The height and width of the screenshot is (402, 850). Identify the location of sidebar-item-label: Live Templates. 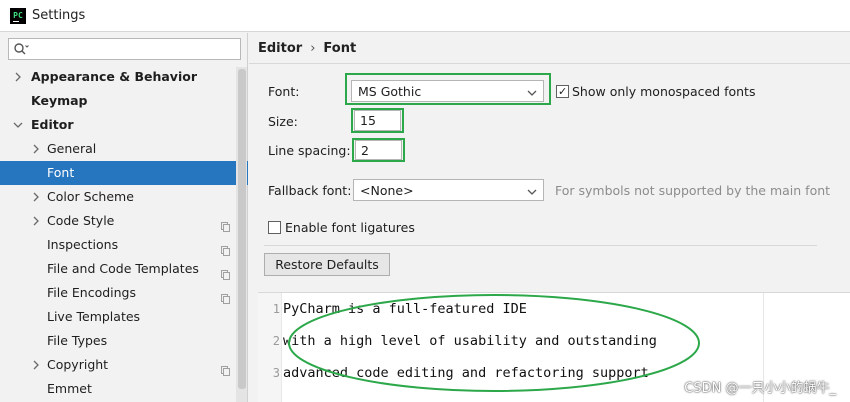
(94, 316).